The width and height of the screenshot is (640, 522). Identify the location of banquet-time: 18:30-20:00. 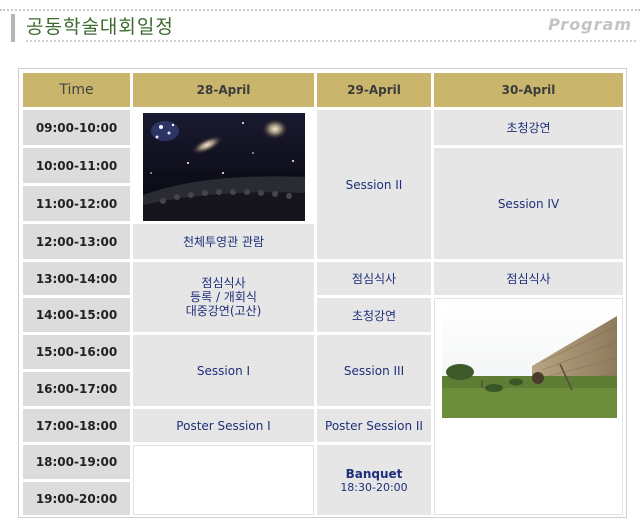
(374, 487).